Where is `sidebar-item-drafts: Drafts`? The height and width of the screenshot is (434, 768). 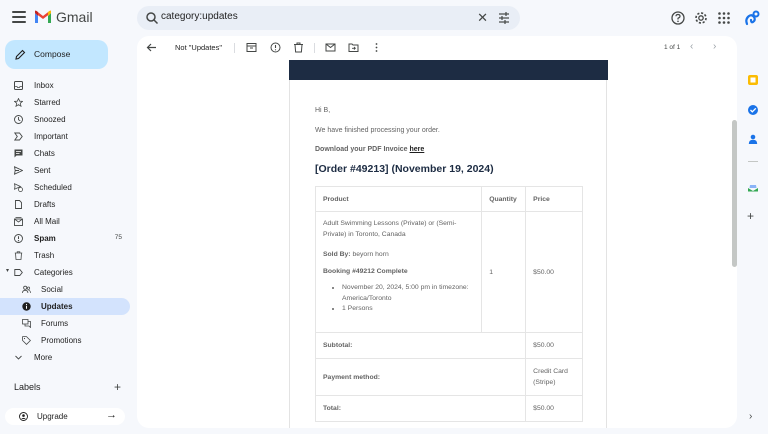
sidebar-item-drafts: Drafts is located at coordinates (65, 204).